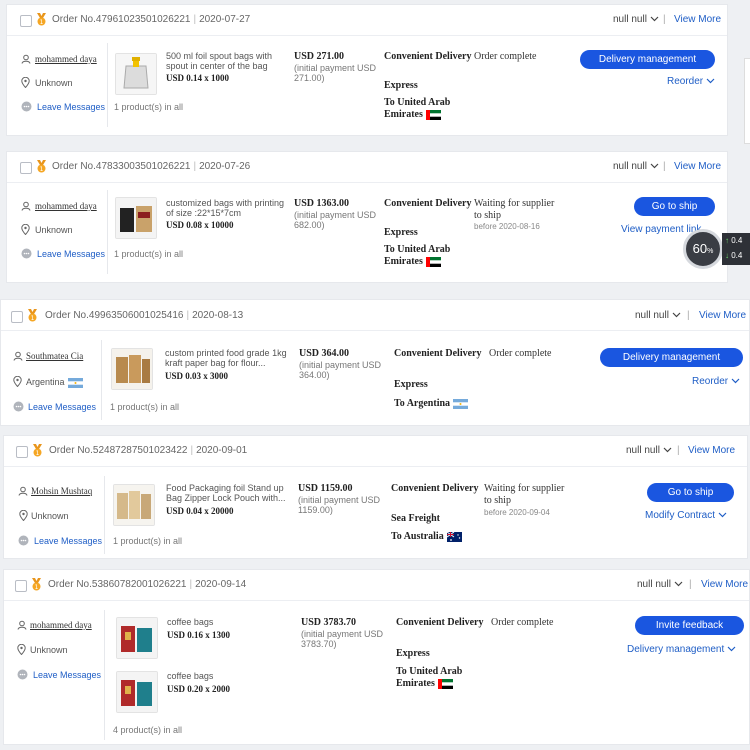 This screenshot has width=750, height=750. What do you see at coordinates (225, 166) in the screenshot?
I see `order-date: 2020-07-26` at bounding box center [225, 166].